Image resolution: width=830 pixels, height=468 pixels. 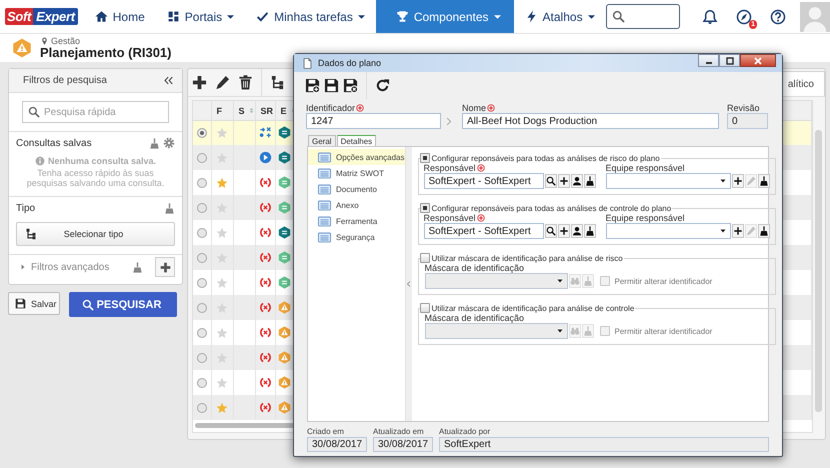 I want to click on input-field: 1247, so click(x=373, y=121).